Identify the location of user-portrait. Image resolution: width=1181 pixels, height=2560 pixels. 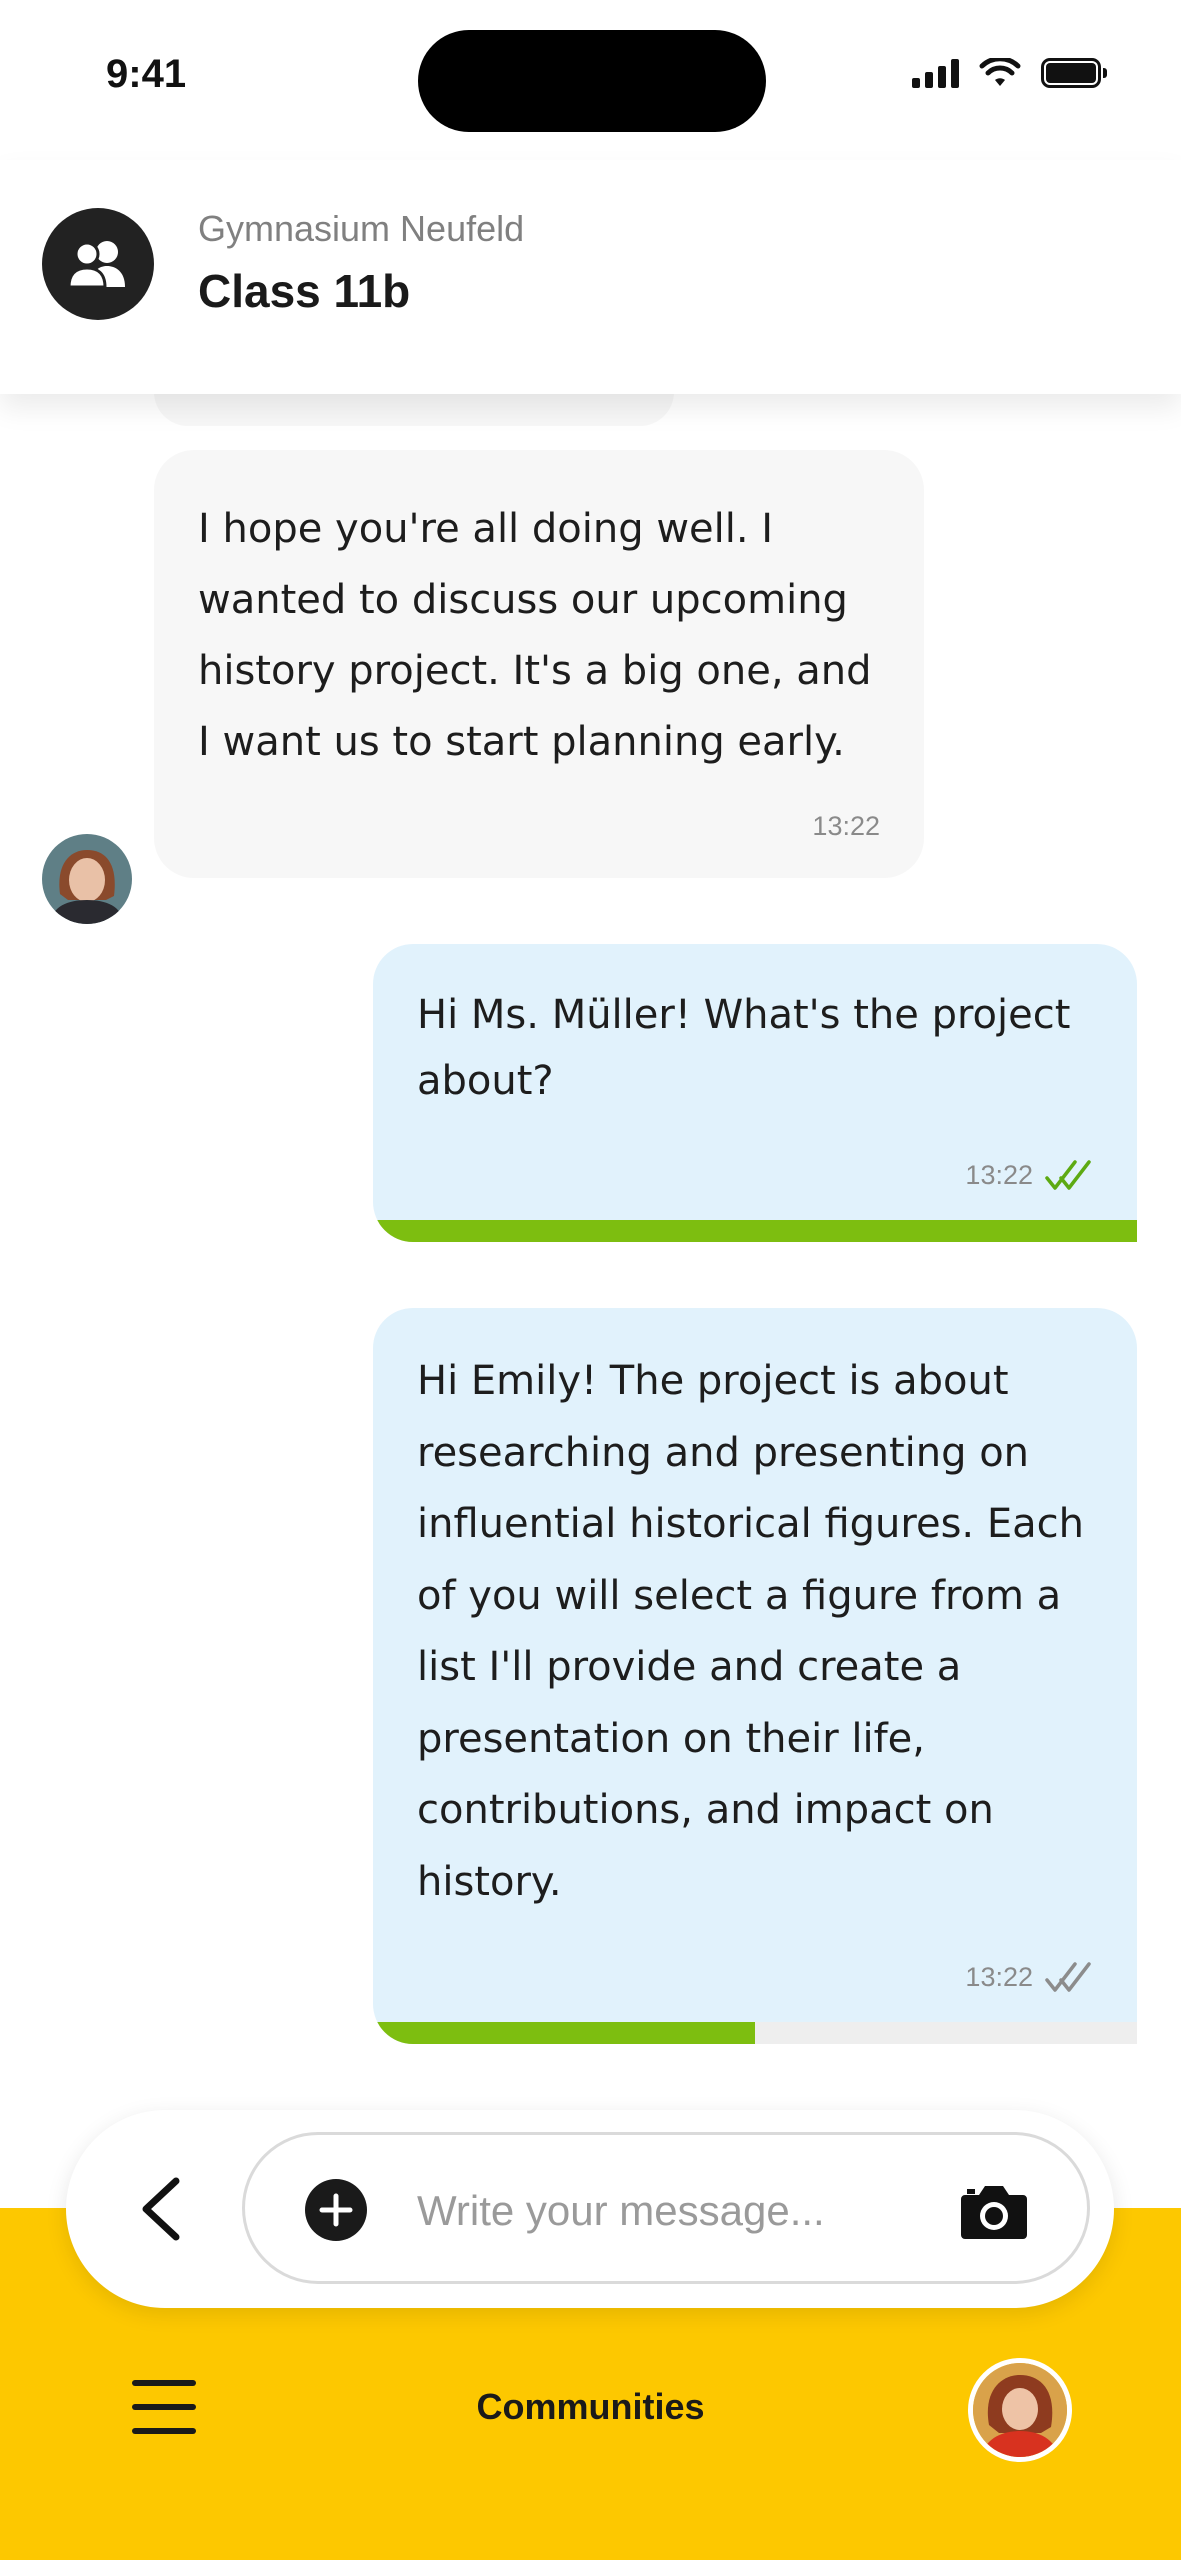
(1020, 2410).